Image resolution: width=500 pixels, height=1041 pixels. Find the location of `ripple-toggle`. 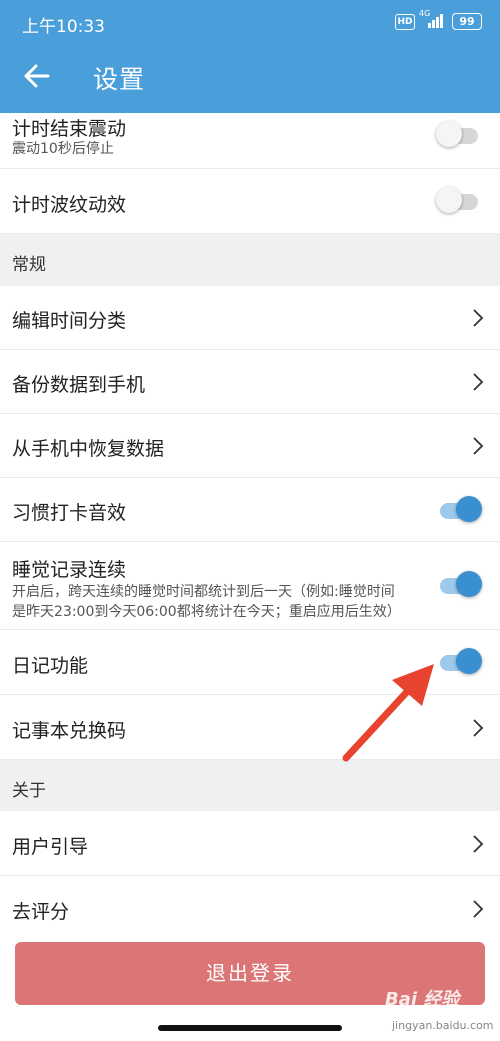

ripple-toggle is located at coordinates (460, 201).